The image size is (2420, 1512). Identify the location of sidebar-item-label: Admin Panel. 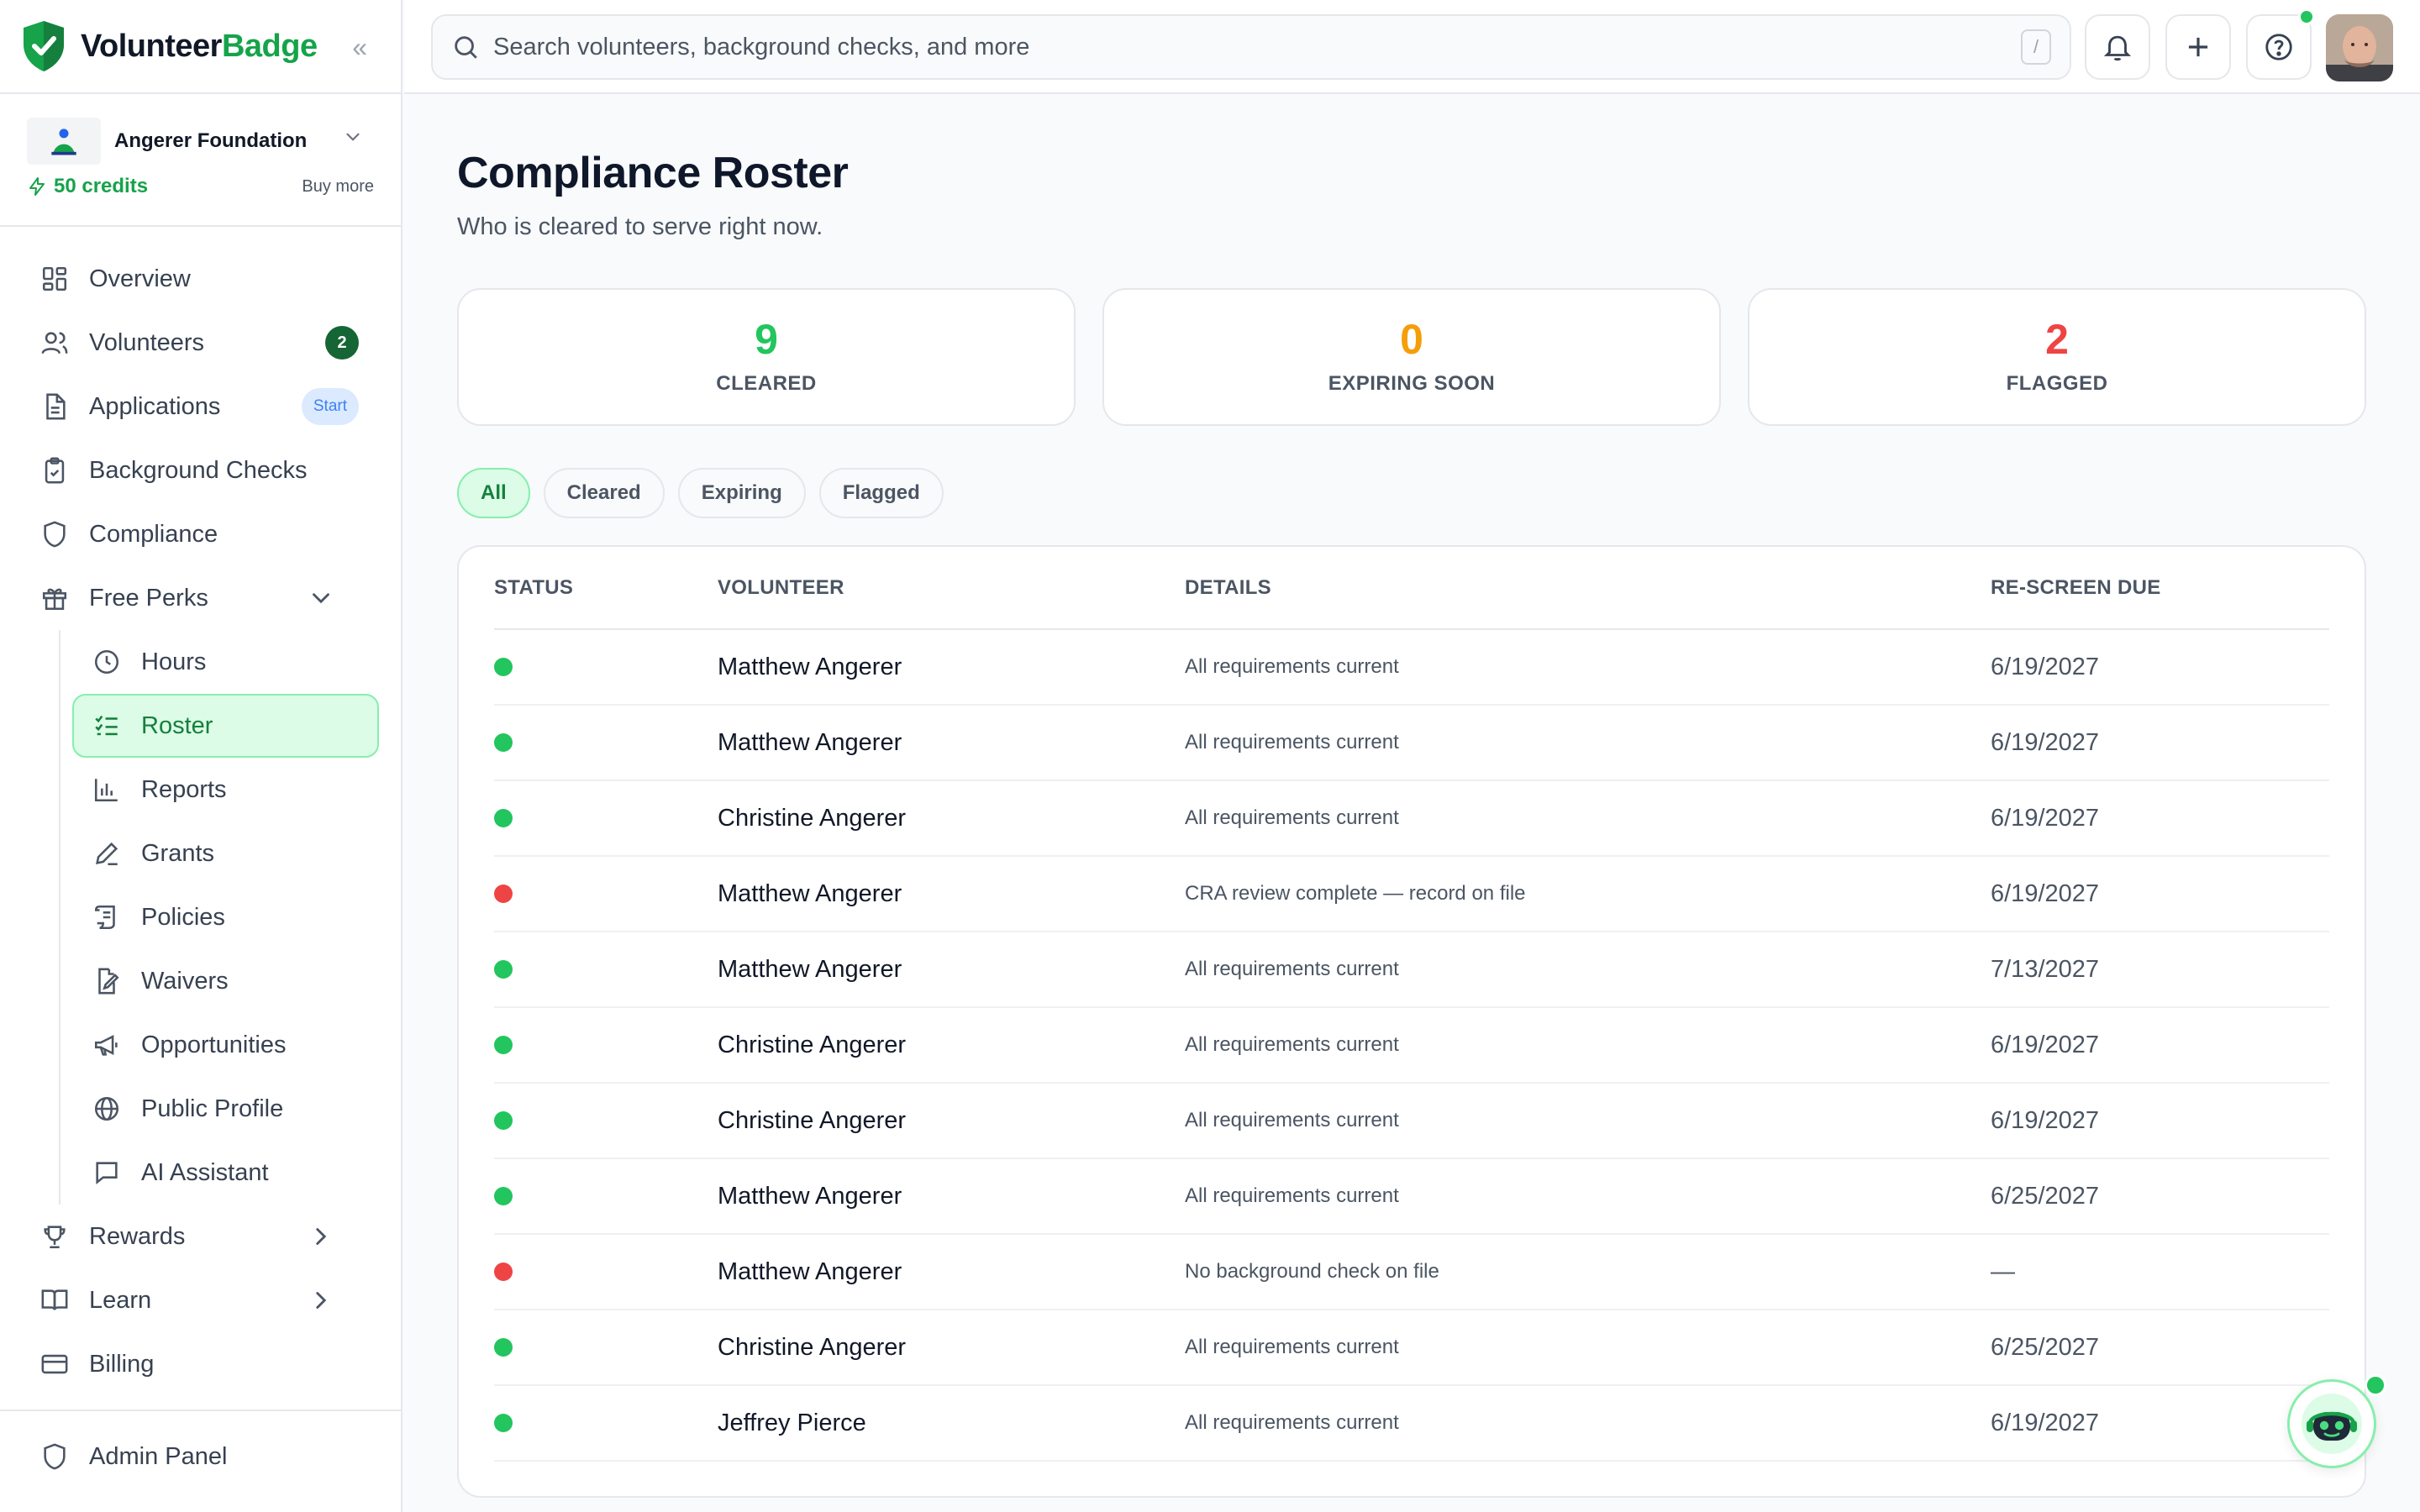
(158, 1456).